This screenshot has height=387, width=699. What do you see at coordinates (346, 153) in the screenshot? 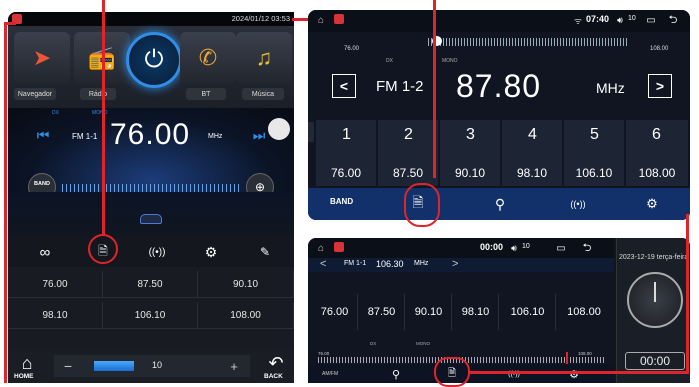
I see `preset-1: 1 76.00` at bounding box center [346, 153].